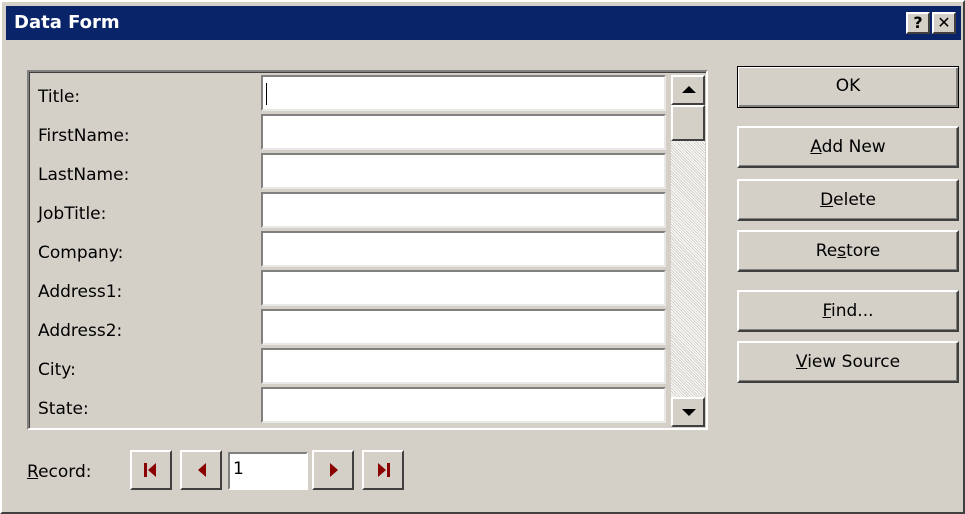 Image resolution: width=965 pixels, height=514 pixels. I want to click on field-input-jobtitle, so click(463, 210).